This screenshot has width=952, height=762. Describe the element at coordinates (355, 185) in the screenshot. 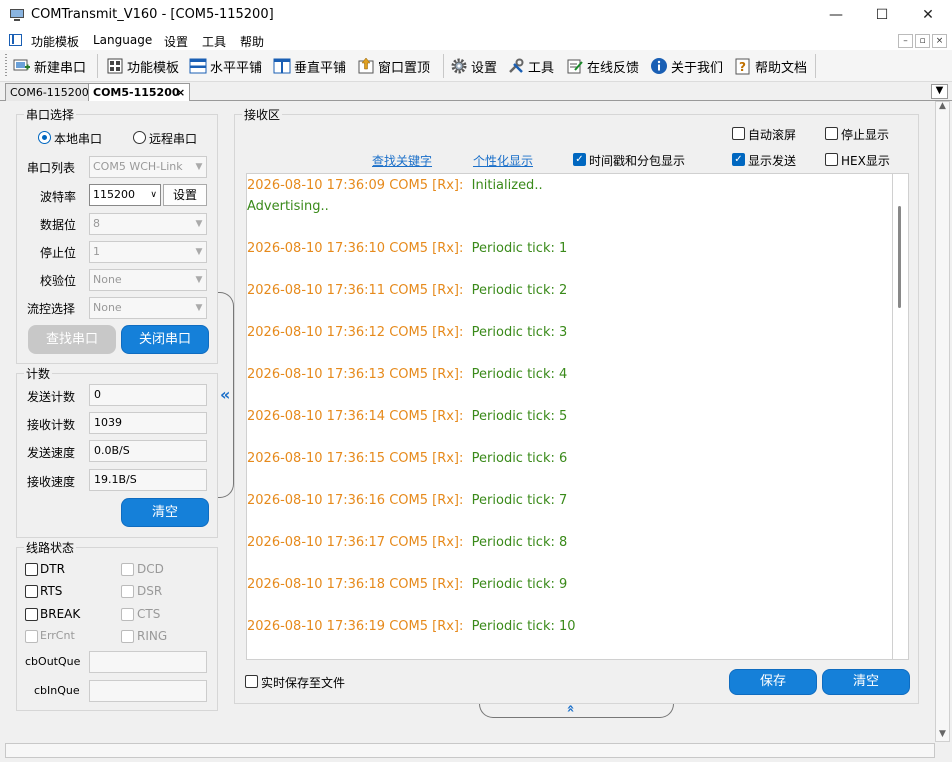

I see `log-timestamp: 2026-08-10 17:36:09 COM5 [Rx]:` at that location.